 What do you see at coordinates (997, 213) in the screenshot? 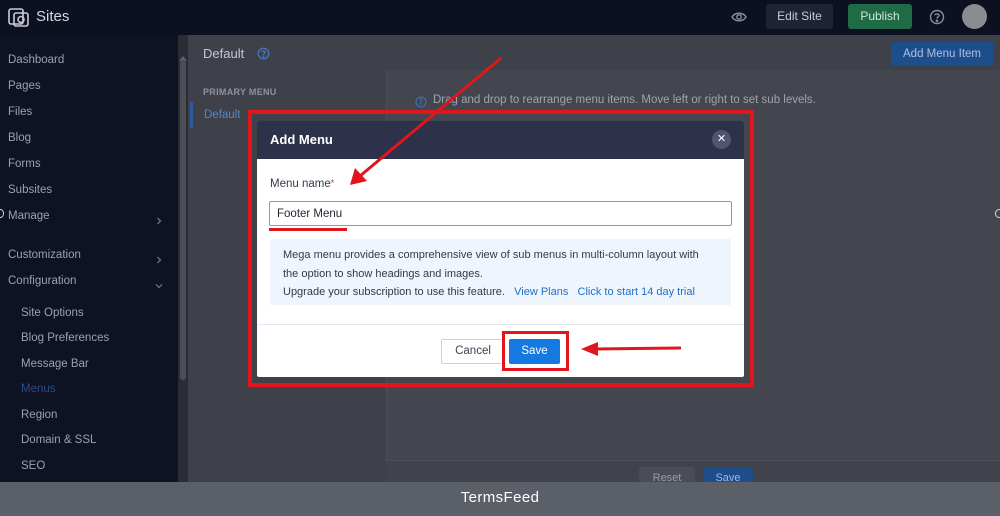
I see `resize-handle-right` at bounding box center [997, 213].